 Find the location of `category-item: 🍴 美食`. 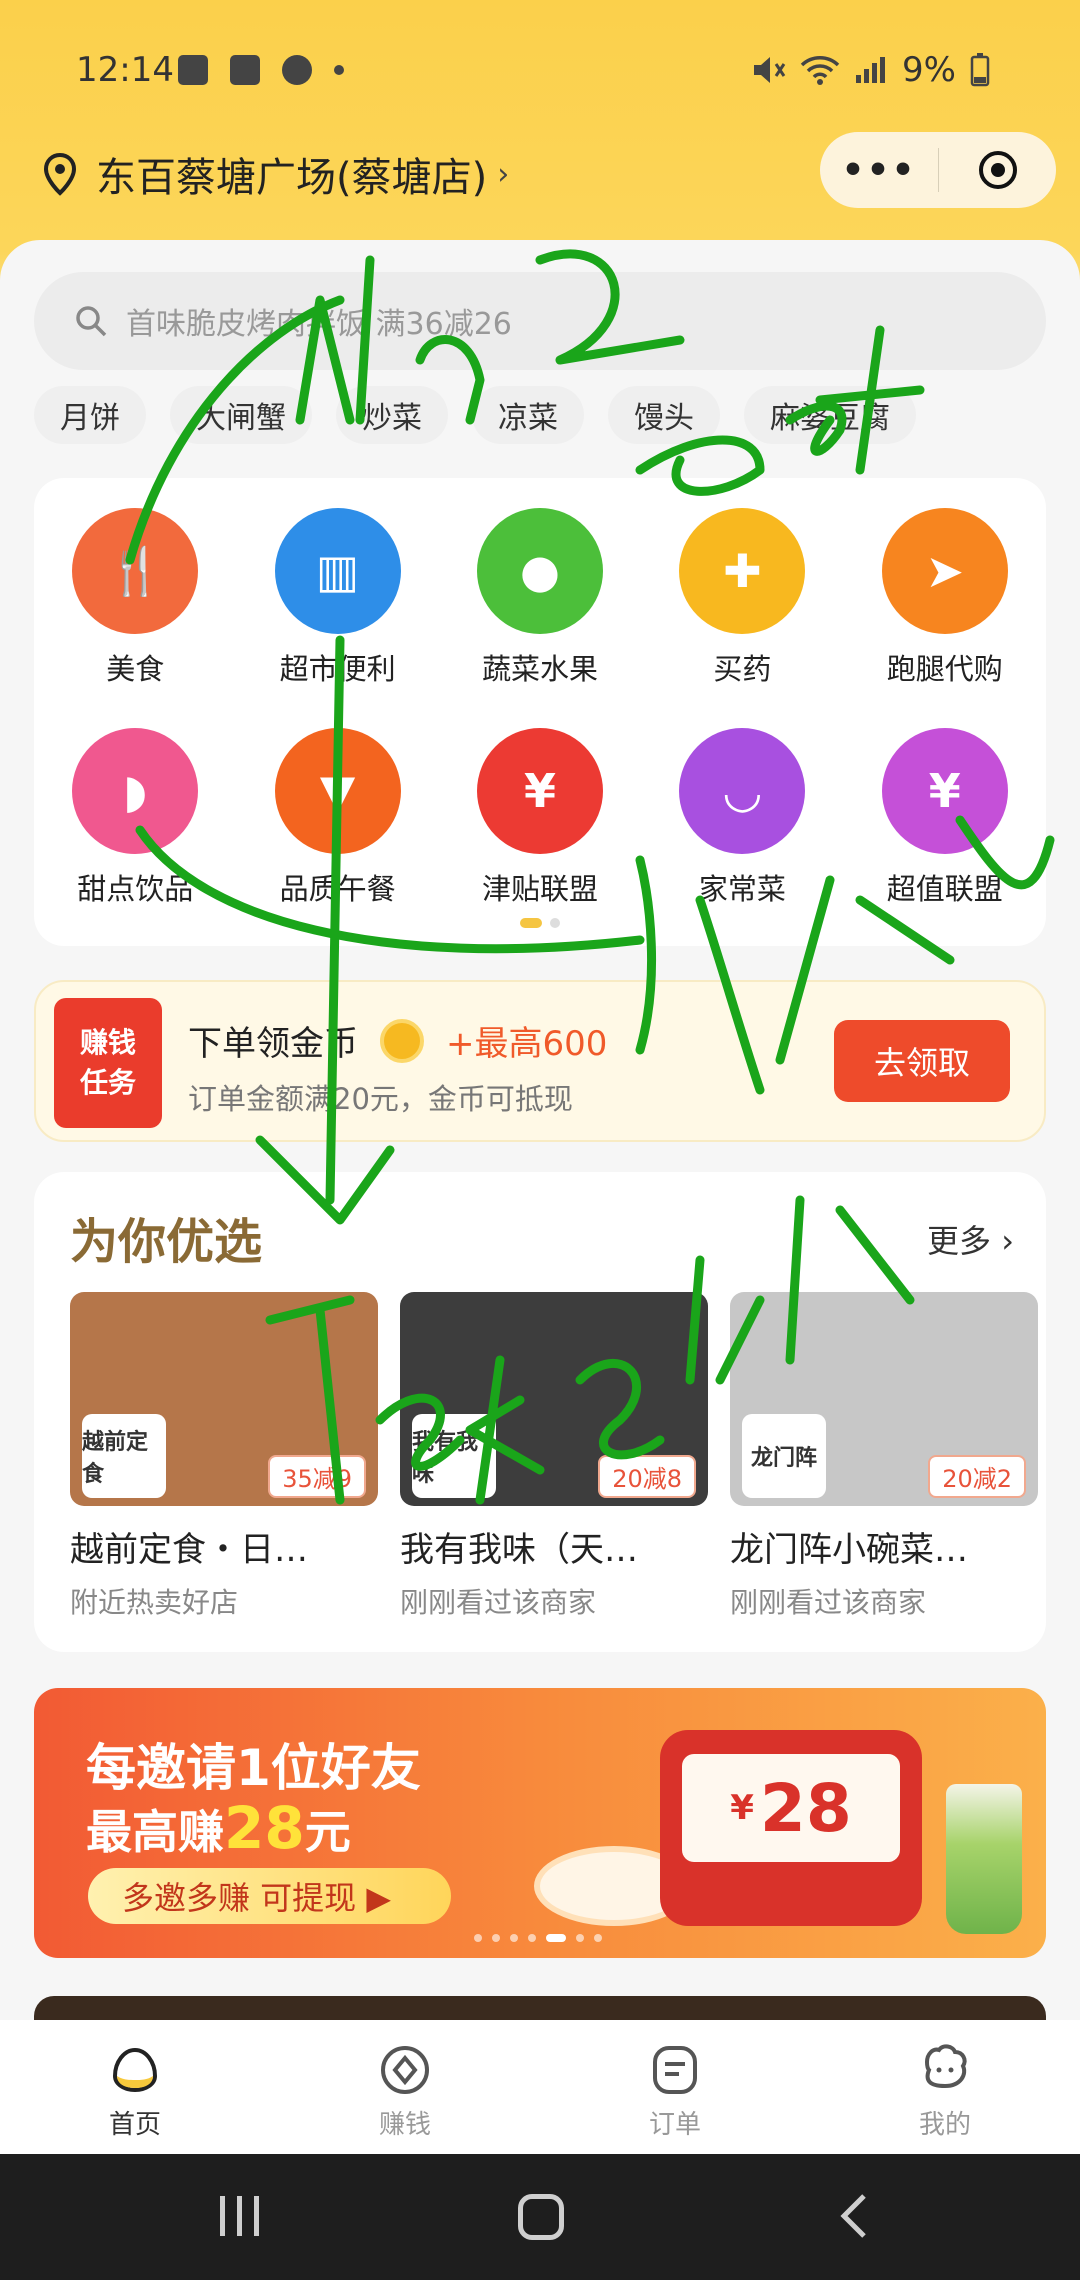

category-item: 🍴 美食 is located at coordinates (135, 598).